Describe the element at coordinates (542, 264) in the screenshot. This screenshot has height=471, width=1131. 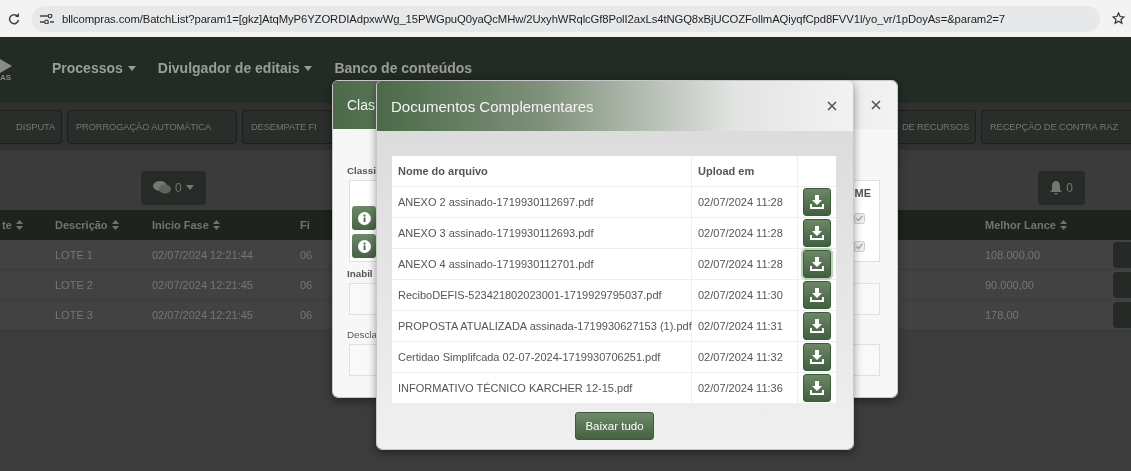
I see `file-name: ANEXO 4 assinado-1719930112701.pdf` at that location.